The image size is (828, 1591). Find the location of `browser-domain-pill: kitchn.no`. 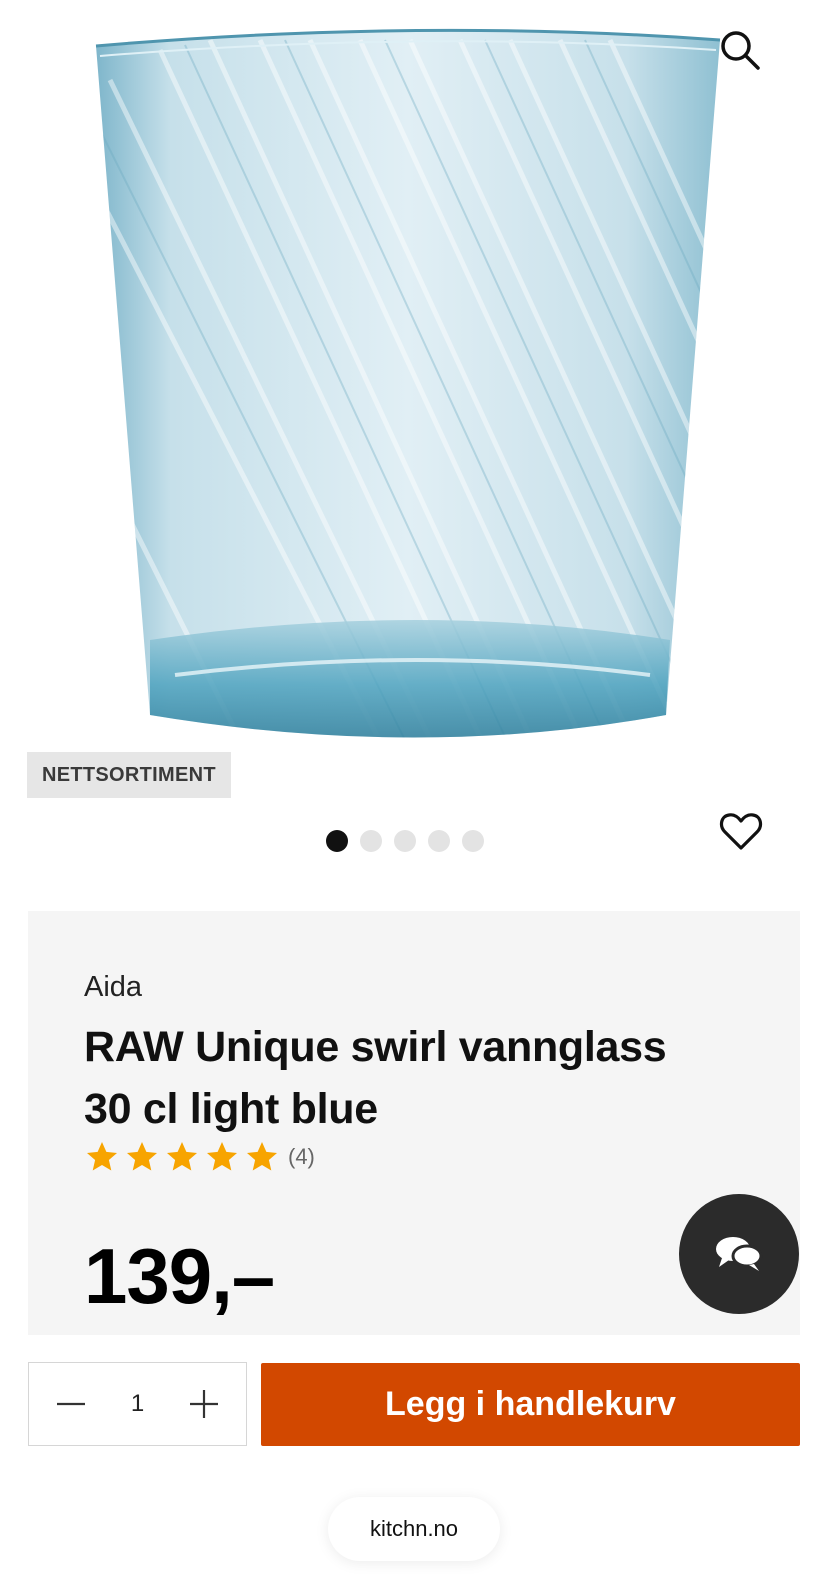

browser-domain-pill: kitchn.no is located at coordinates (414, 1529).